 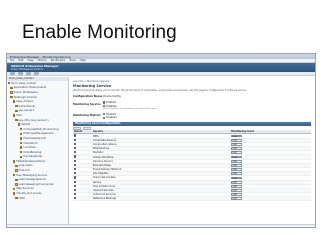 What do you see at coordinates (29, 194) in the screenshot?
I see `sidebar-item-label: Identity and Access` at bounding box center [29, 194].